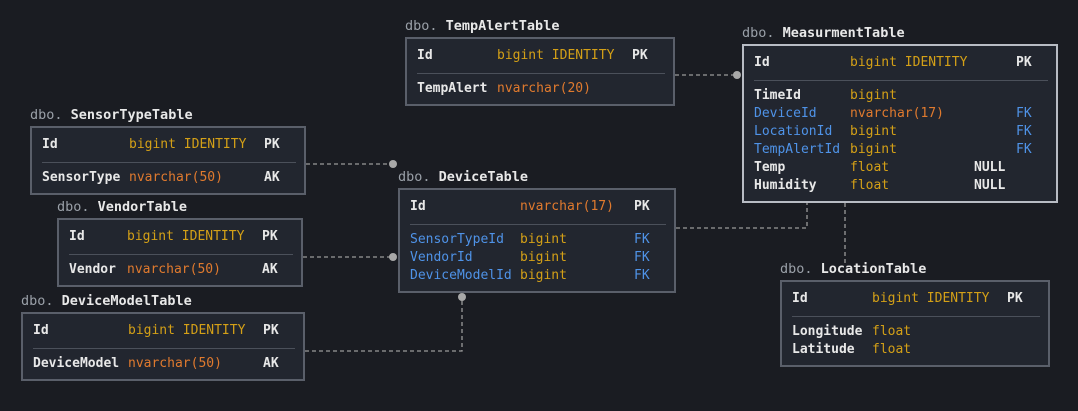  I want to click on column-row: Humidity float NULL, so click(901, 186).